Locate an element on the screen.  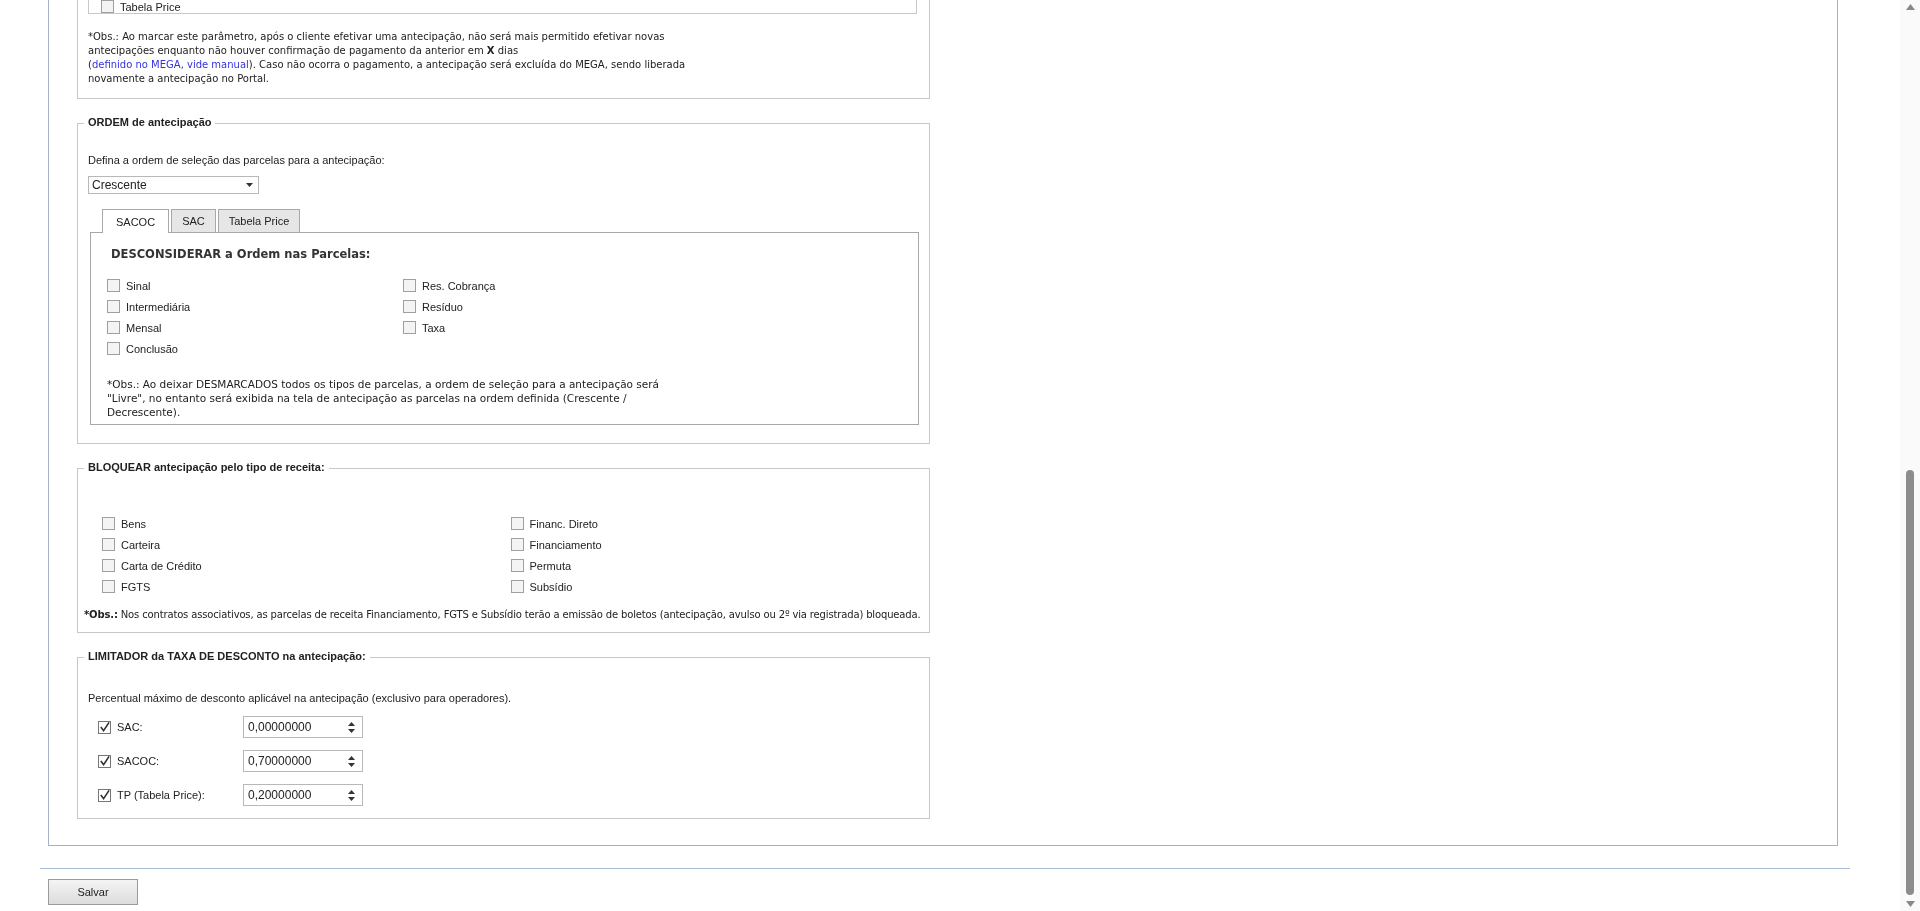
checkbox-label: Tabela Price is located at coordinates (150, 6).